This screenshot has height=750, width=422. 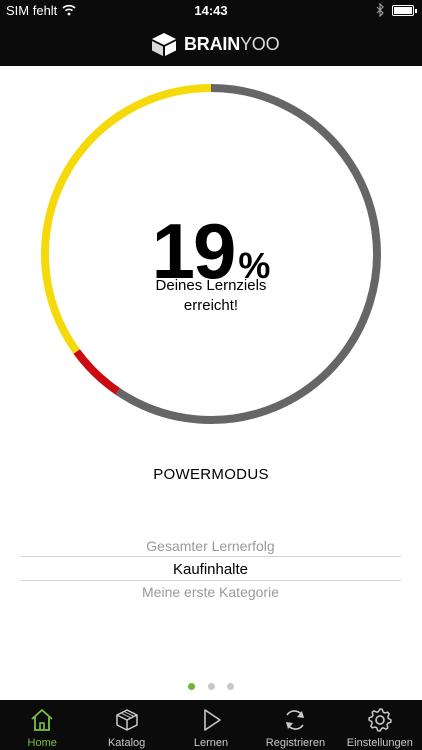 I want to click on tab-label: Lernen, so click(x=211, y=743).